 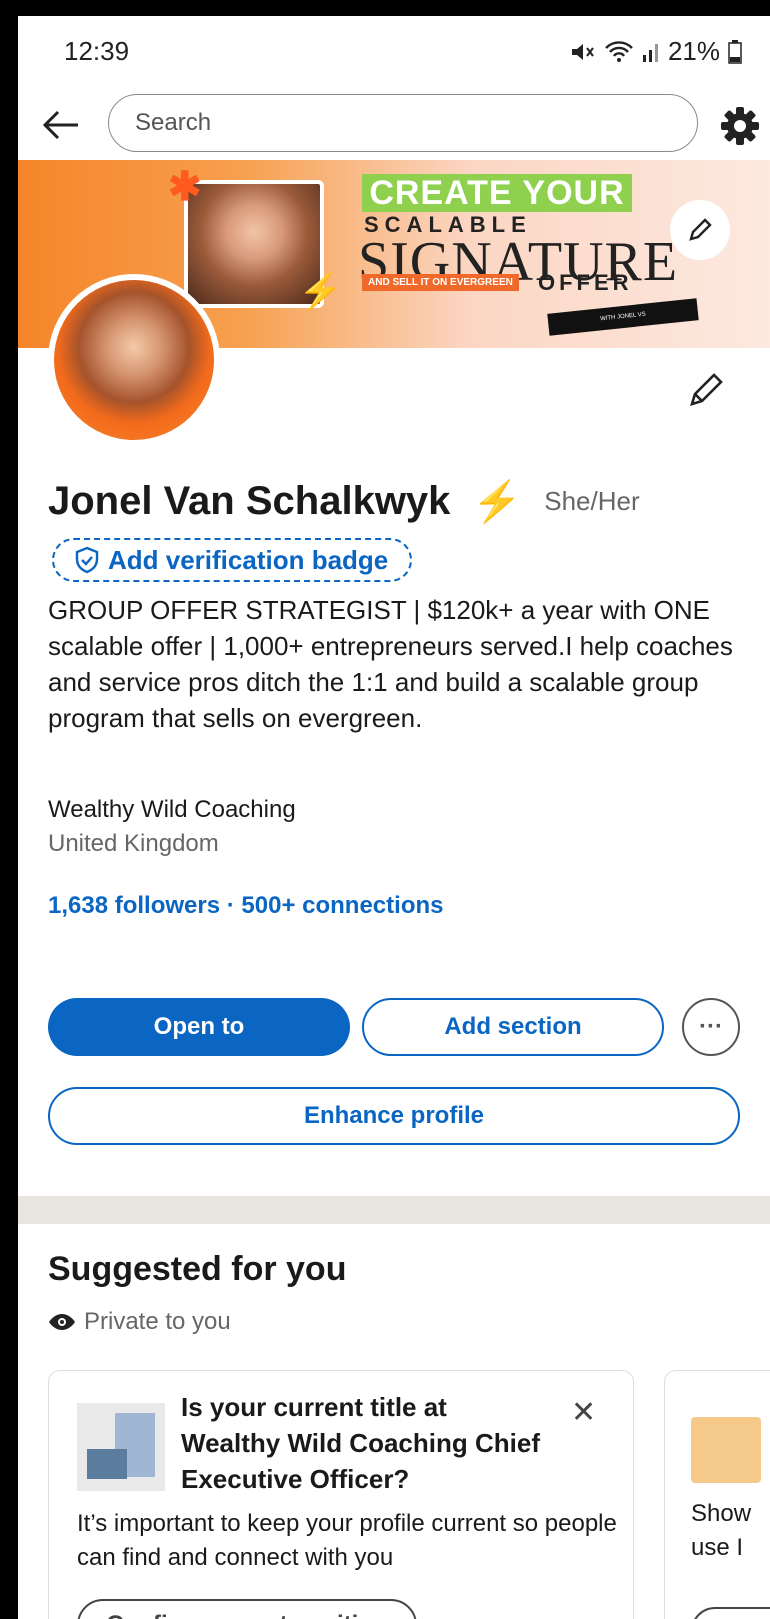 What do you see at coordinates (585, 282) in the screenshot?
I see `banner-line4: OFFER` at bounding box center [585, 282].